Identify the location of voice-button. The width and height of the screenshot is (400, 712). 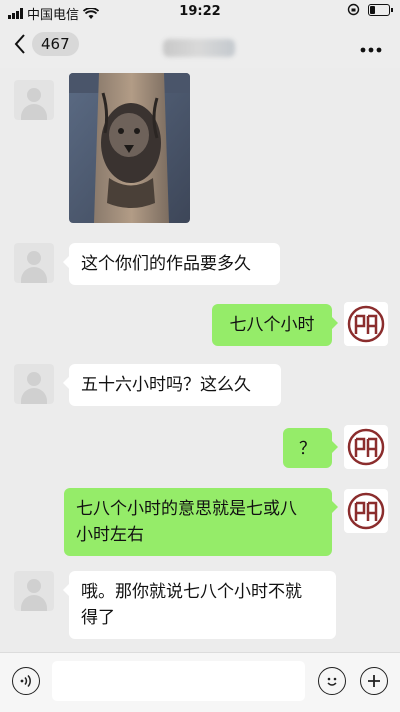
(26, 681).